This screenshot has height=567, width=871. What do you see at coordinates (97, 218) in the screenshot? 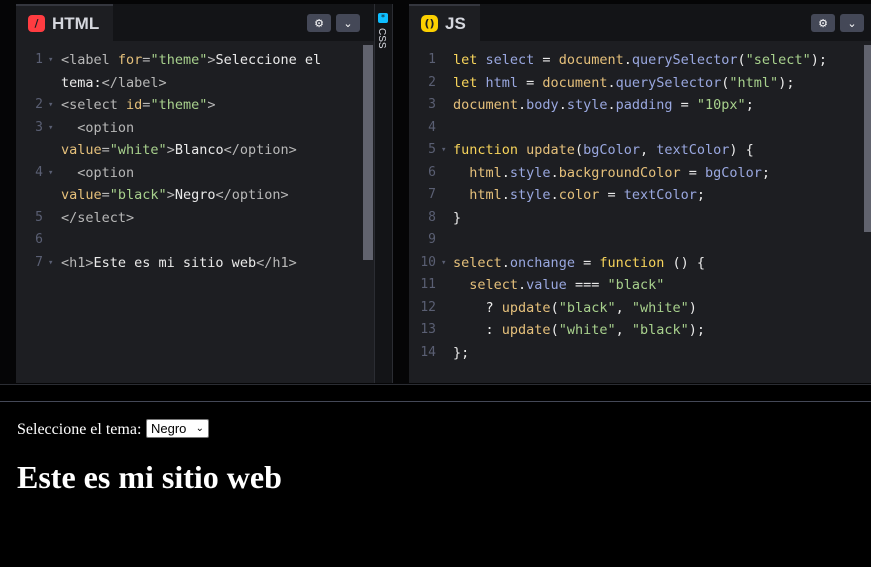
I see `code-text: </select>` at bounding box center [97, 218].